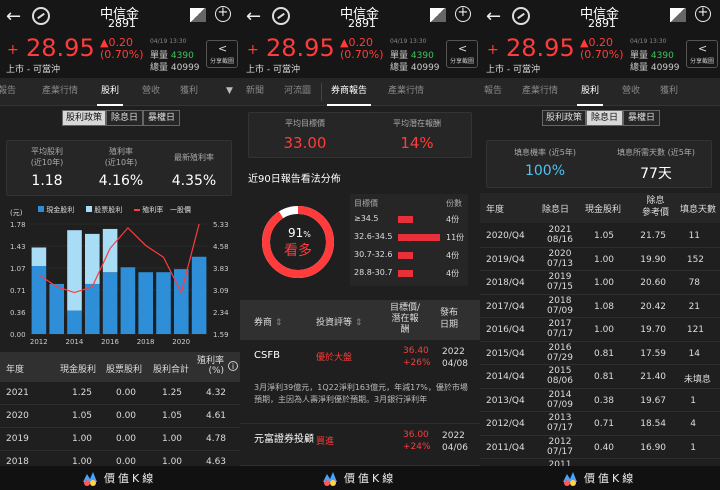 This screenshot has height=490, width=720. Describe the element at coordinates (373, 254) in the screenshot. I see `dist-range: 30.7-32.6` at that location.